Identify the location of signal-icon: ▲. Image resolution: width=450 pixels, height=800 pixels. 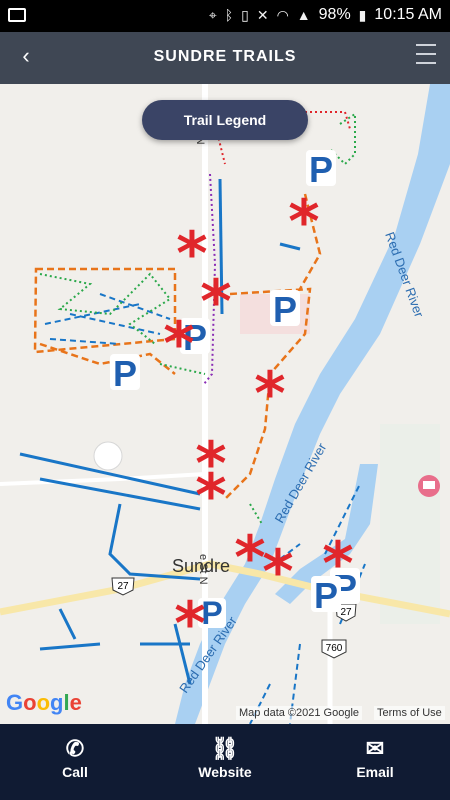
(303, 15).